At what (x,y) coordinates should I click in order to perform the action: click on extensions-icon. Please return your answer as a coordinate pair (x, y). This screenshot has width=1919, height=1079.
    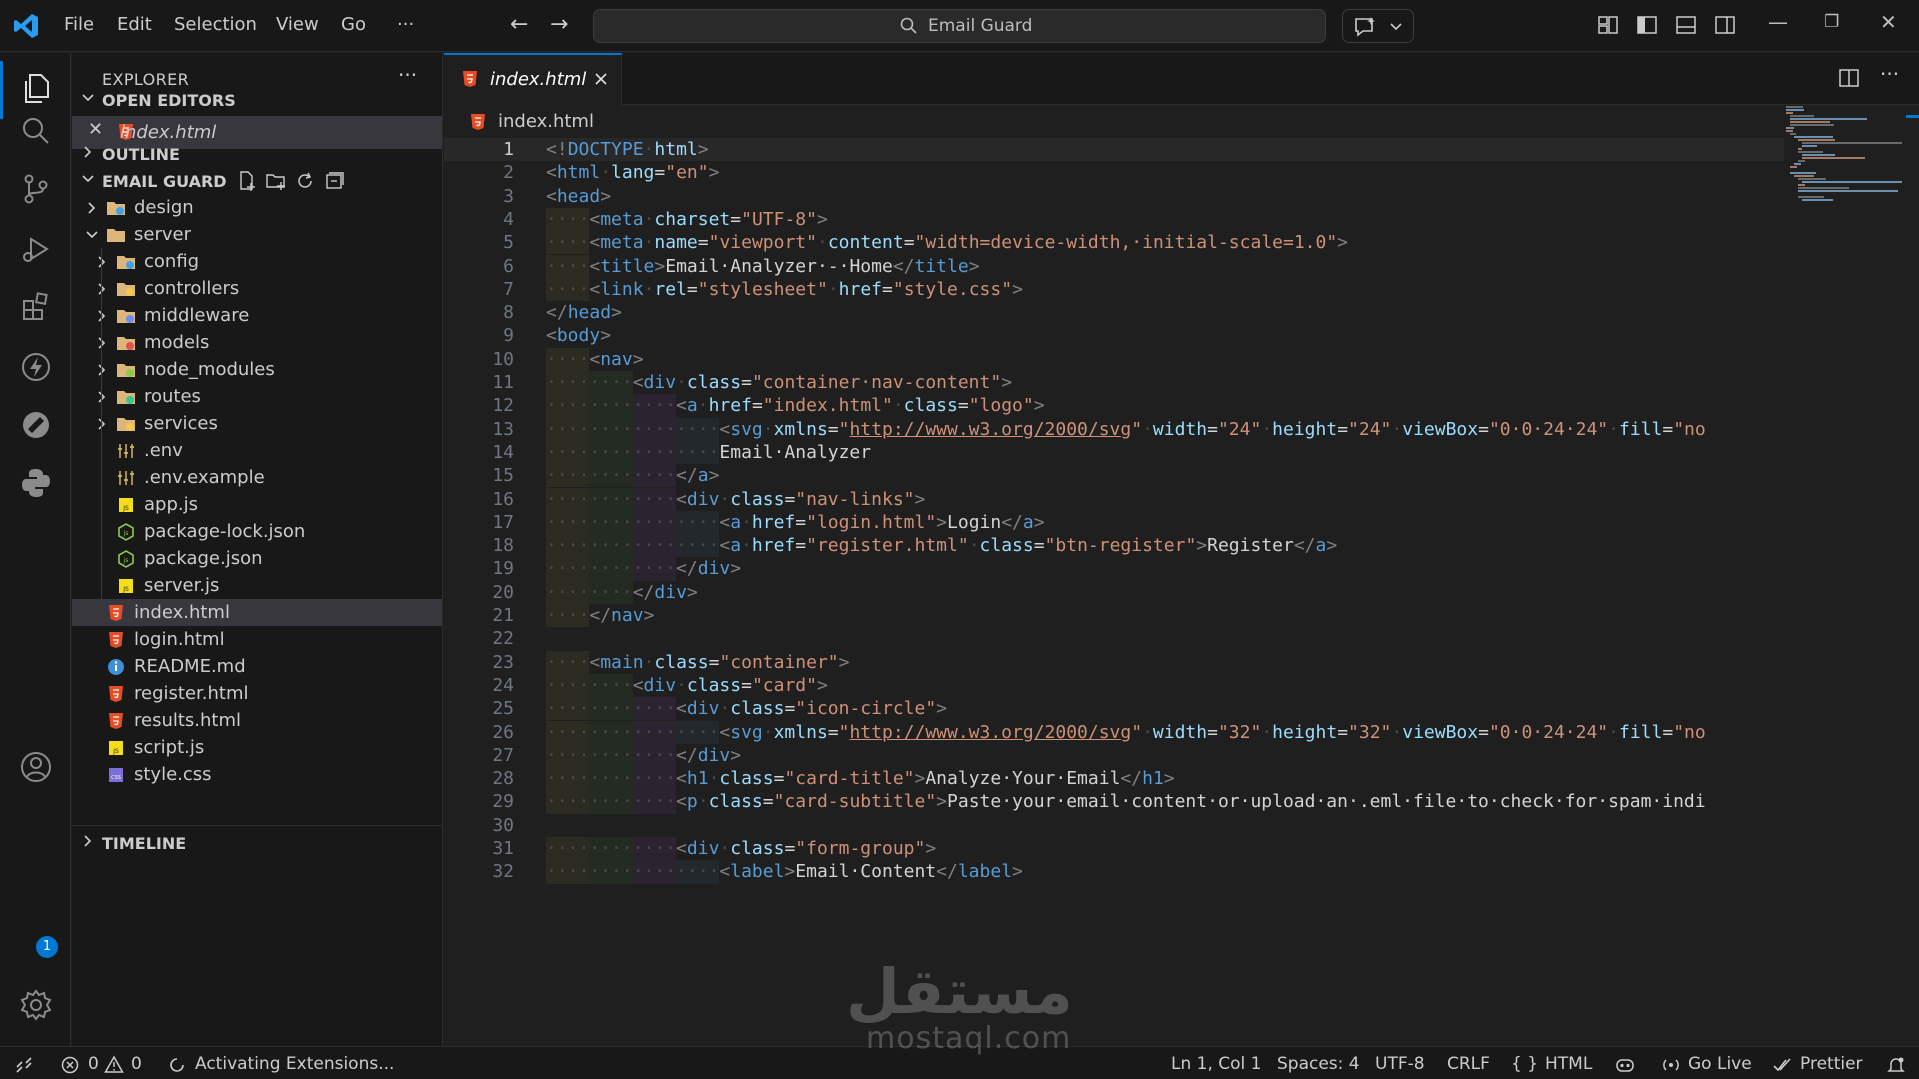
    Looking at the image, I should click on (36, 307).